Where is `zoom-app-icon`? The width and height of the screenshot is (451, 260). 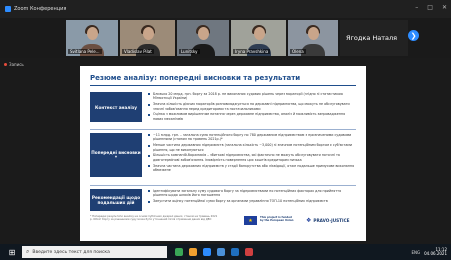 zoom-app-icon is located at coordinates (8, 9).